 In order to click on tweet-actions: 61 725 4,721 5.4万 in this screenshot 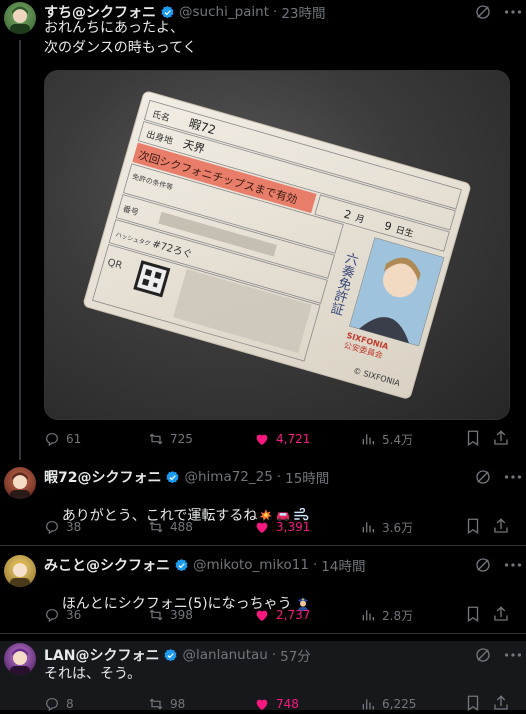, I will do `click(285, 439)`.